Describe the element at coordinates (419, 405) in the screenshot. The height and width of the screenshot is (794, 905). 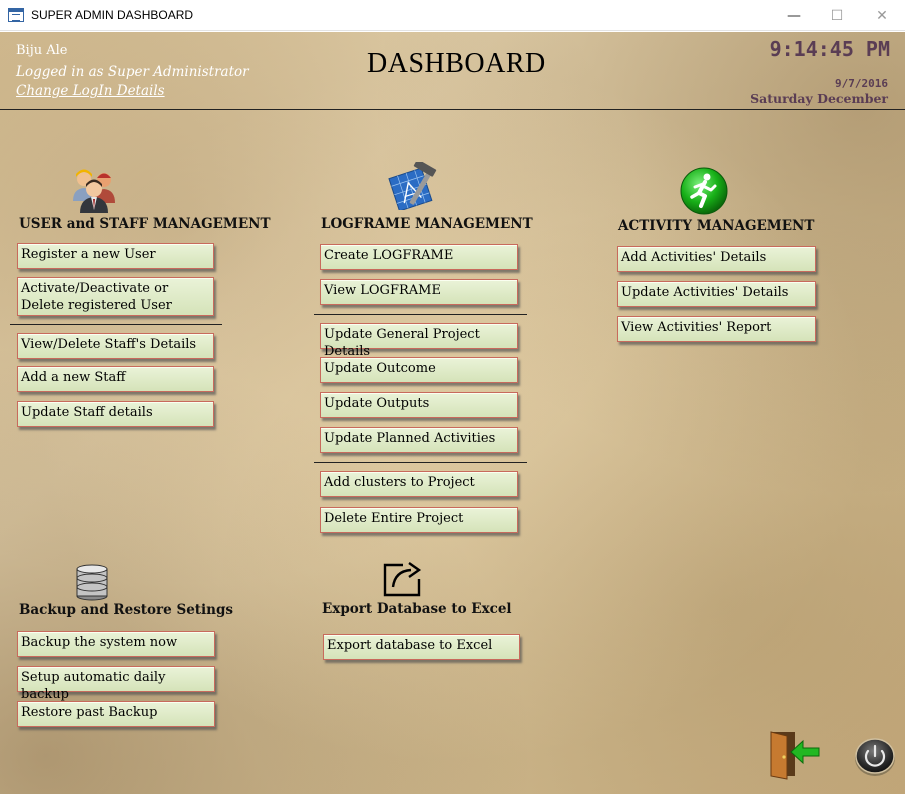
I see `update-outputs-button: Update Outputs` at that location.